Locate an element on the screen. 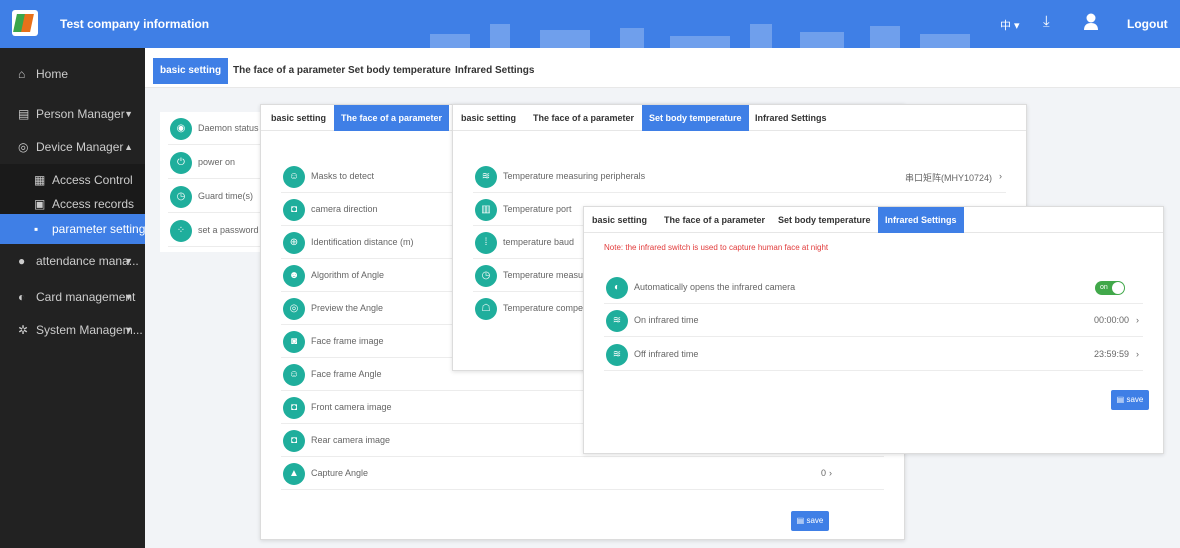  daemon-icon: ◉ is located at coordinates (181, 129).